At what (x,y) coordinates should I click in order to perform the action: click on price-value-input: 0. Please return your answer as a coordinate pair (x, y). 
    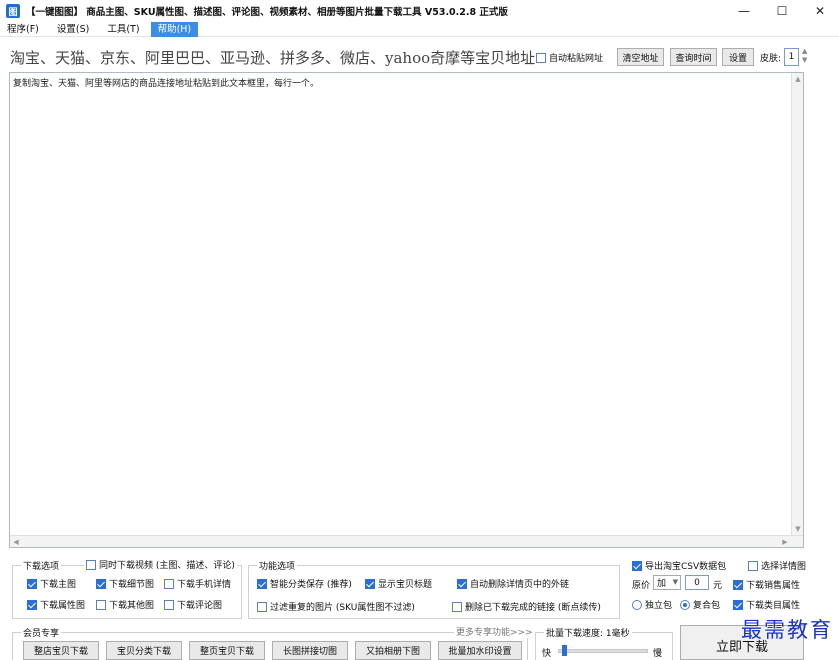
    Looking at the image, I should click on (697, 582).